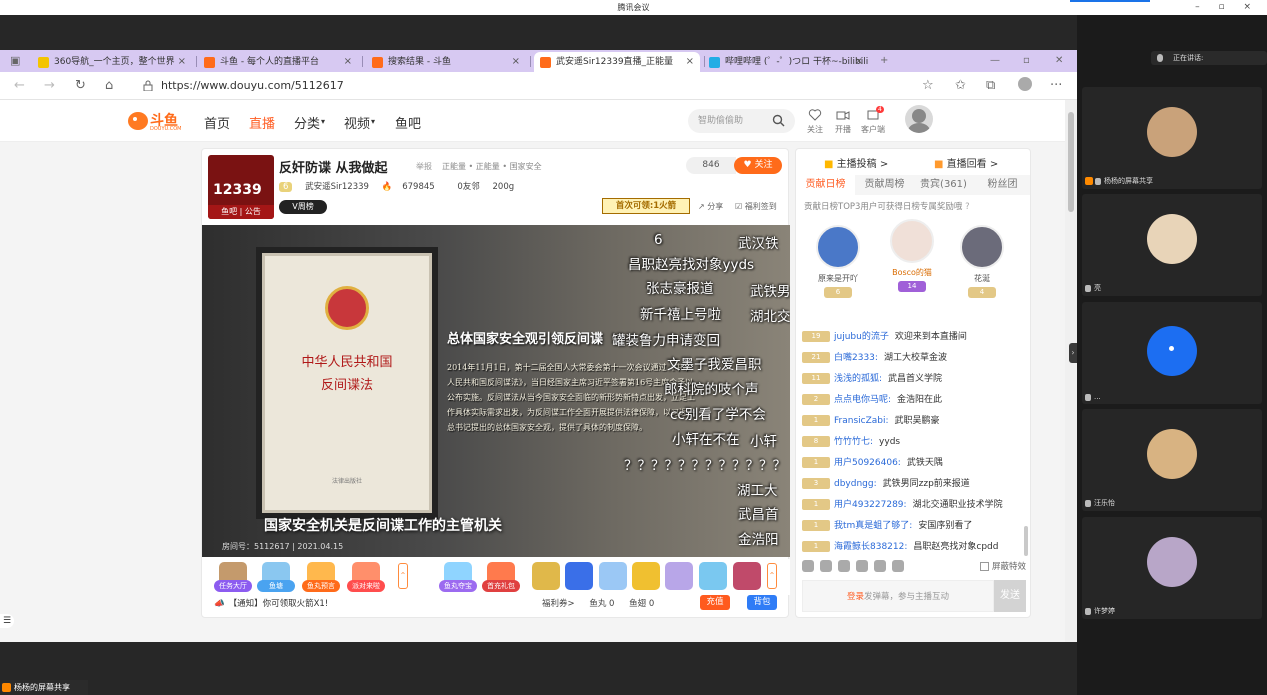 This screenshot has height=695, width=1267. Describe the element at coordinates (15, 61) in the screenshot. I see `tab-actions-icon: ▣` at that location.